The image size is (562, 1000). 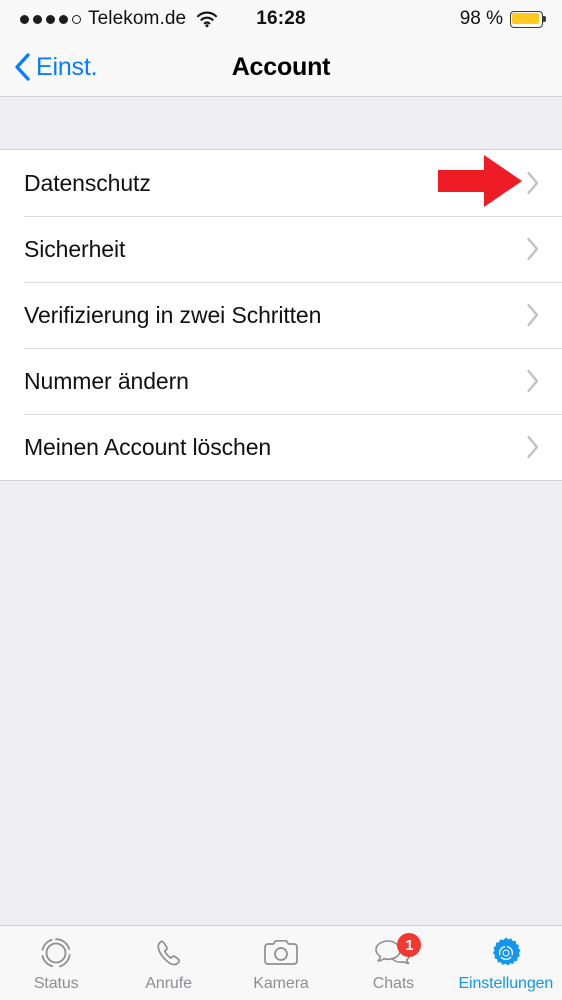 I want to click on battery-percent-label: 98 %, so click(x=481, y=18).